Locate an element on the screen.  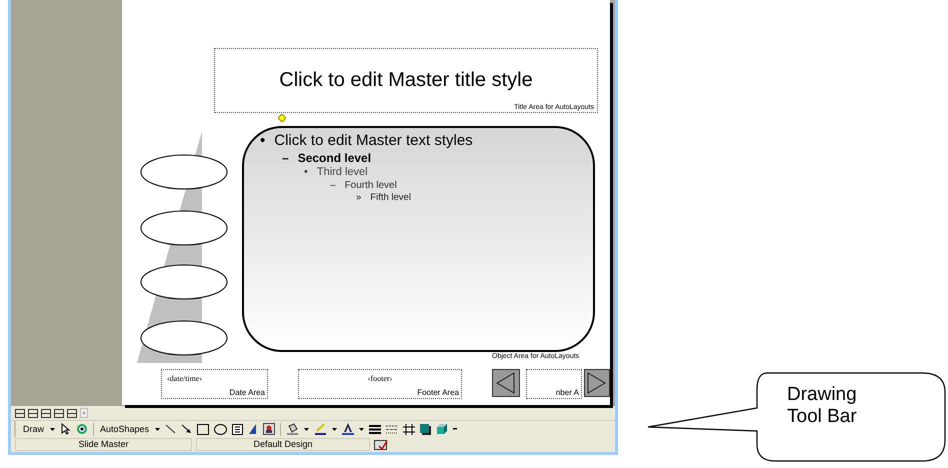
oval-icon is located at coordinates (221, 429).